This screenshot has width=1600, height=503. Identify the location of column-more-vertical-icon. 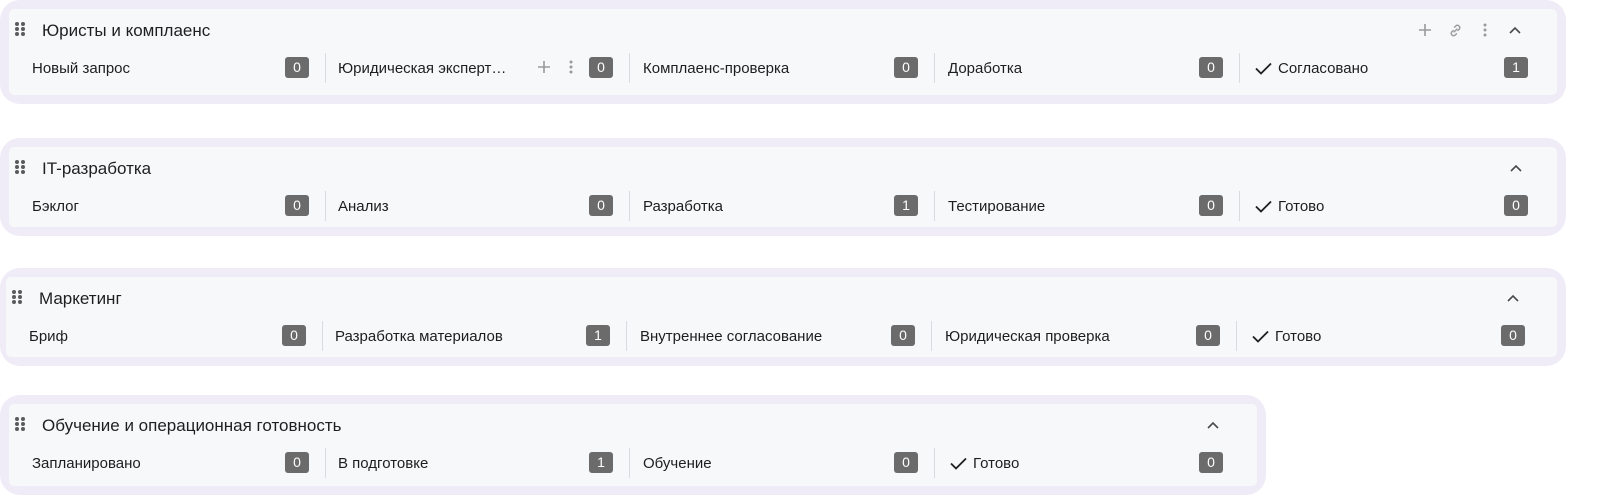
(571, 67).